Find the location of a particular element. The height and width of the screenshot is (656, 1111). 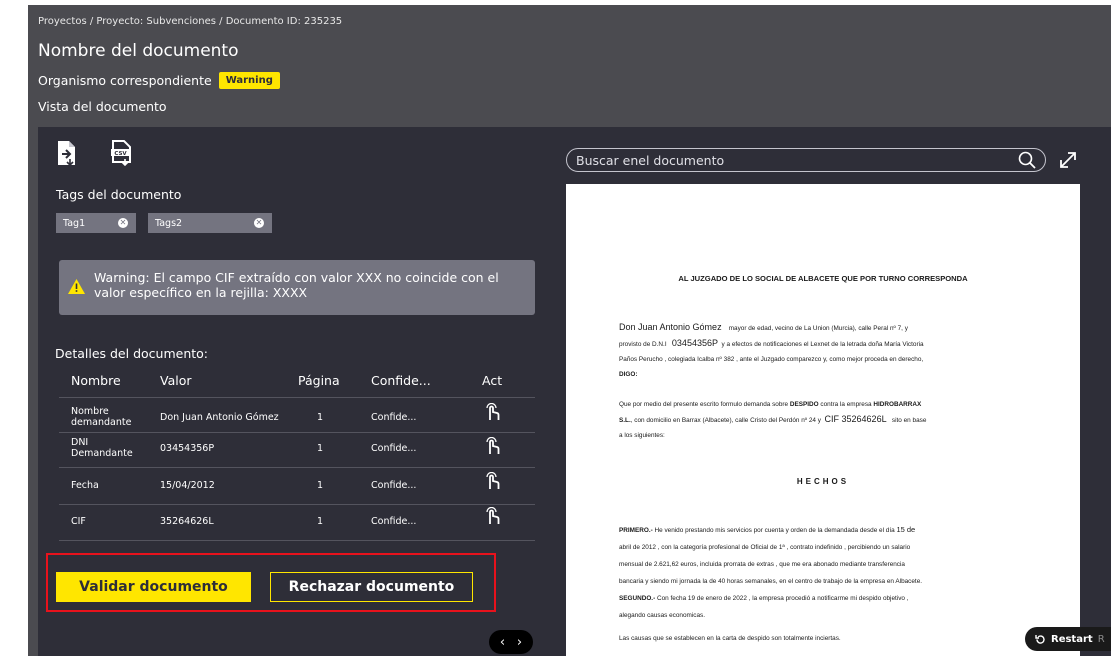

csv-export-icon: CSV is located at coordinates (121, 153).